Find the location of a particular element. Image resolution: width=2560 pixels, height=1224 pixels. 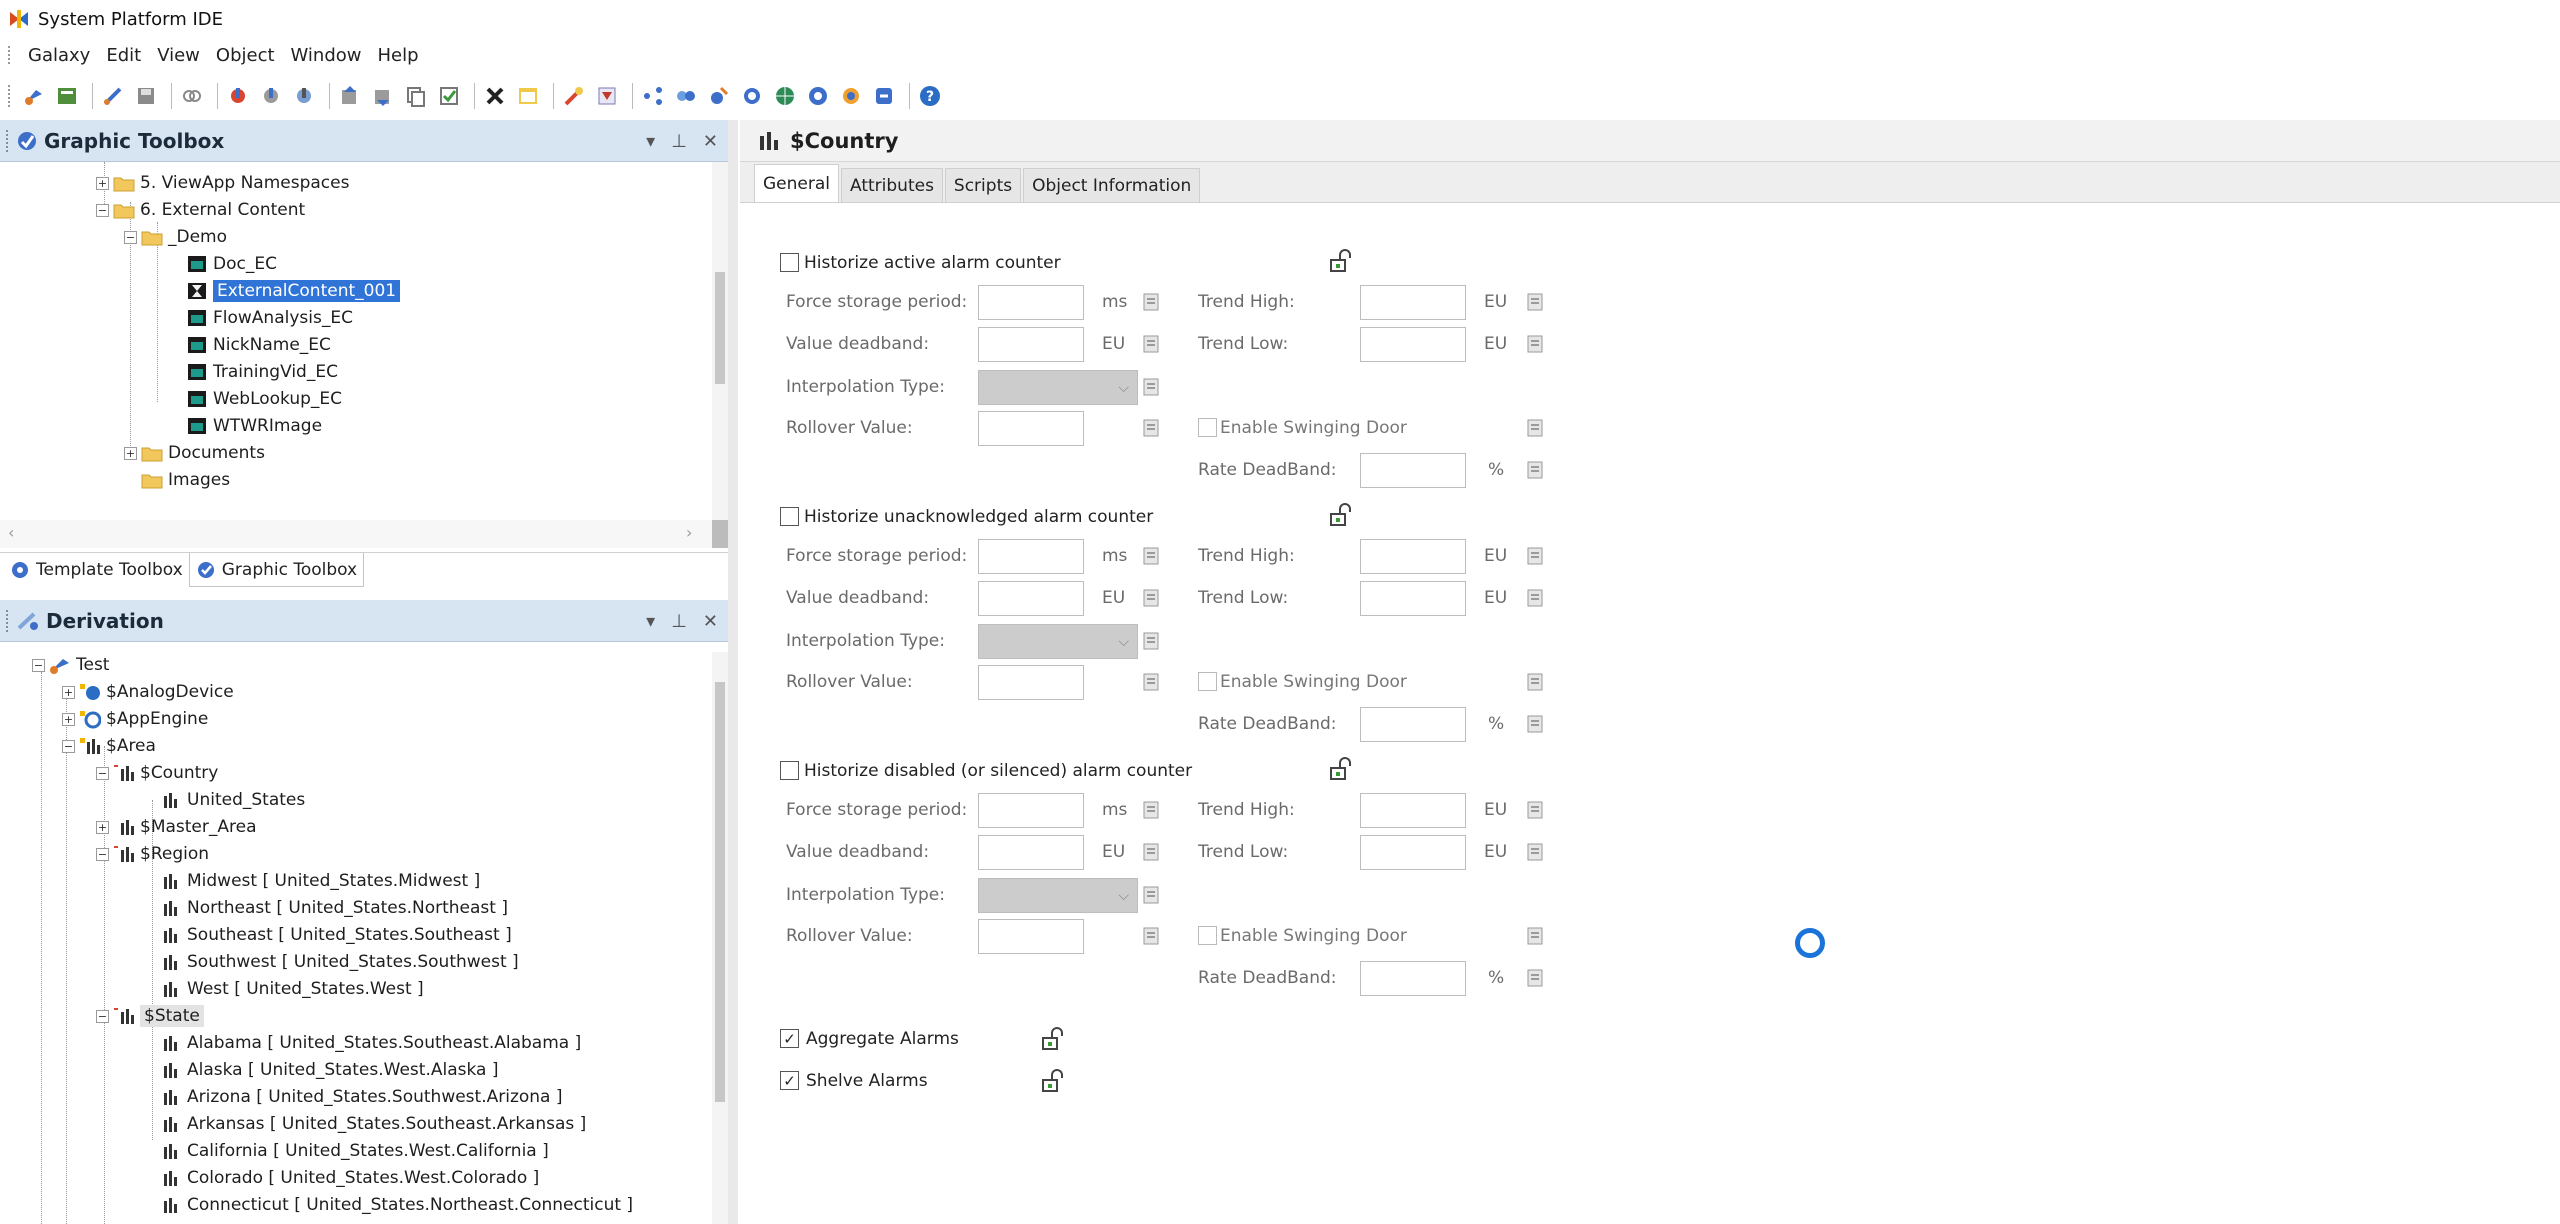

tree-row: Southwest [ United_States.Southwest ] is located at coordinates (339, 962).